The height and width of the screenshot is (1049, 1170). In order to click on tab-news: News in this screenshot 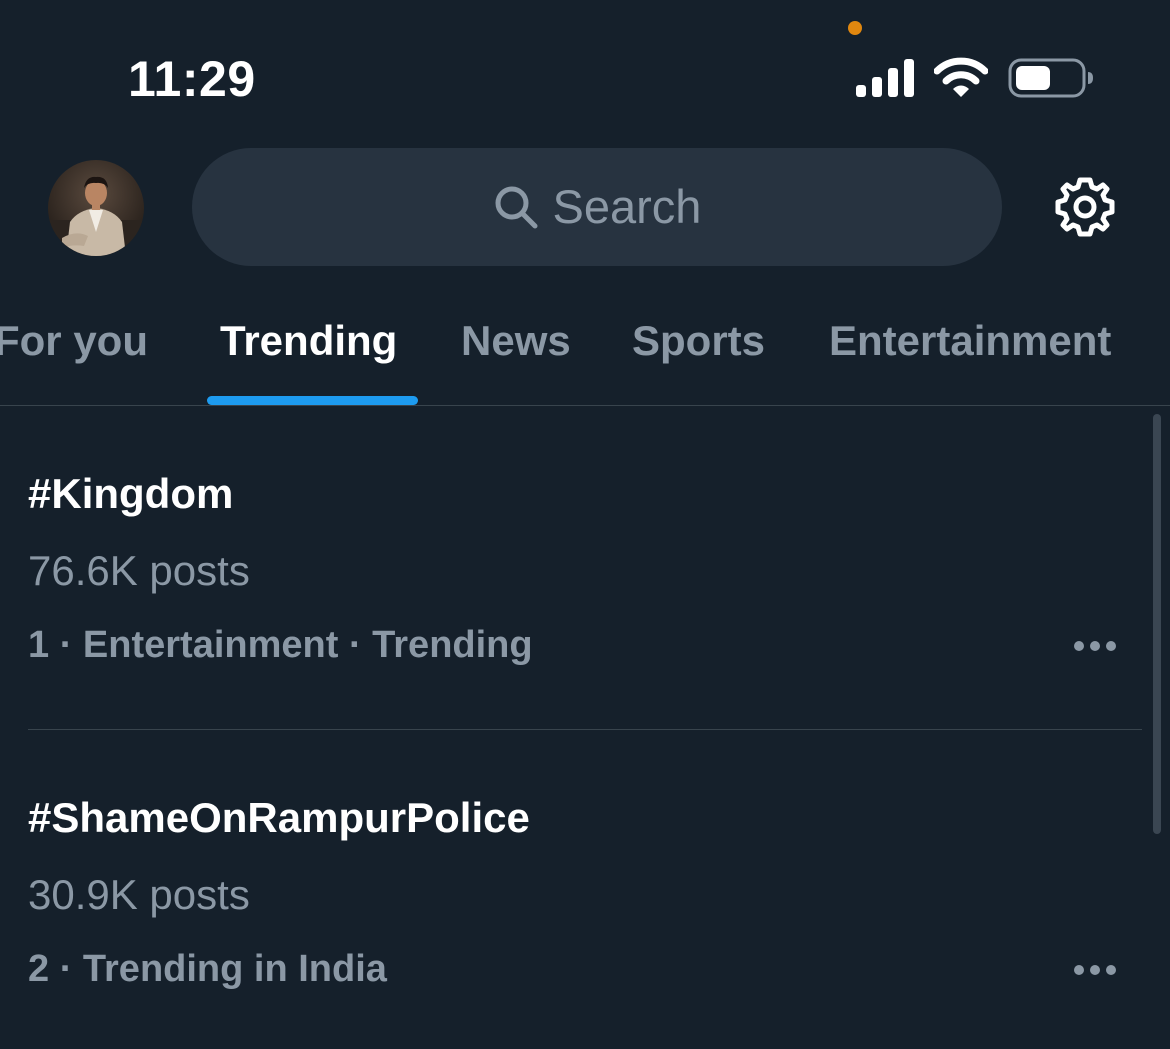, I will do `click(516, 341)`.